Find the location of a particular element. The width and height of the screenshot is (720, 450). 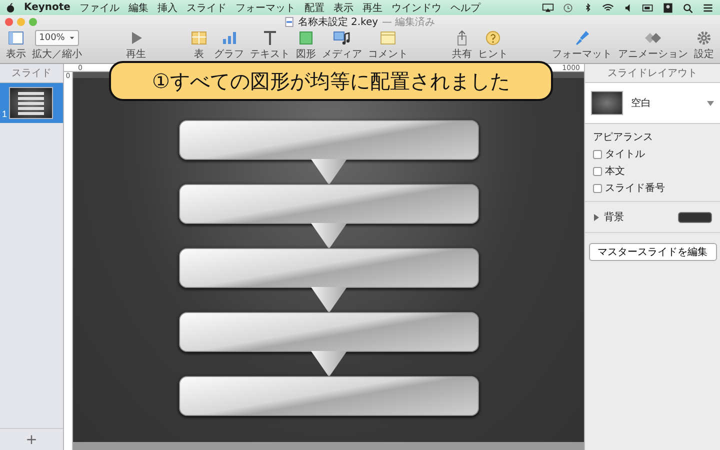

play-button: 再生 is located at coordinates (136, 45).